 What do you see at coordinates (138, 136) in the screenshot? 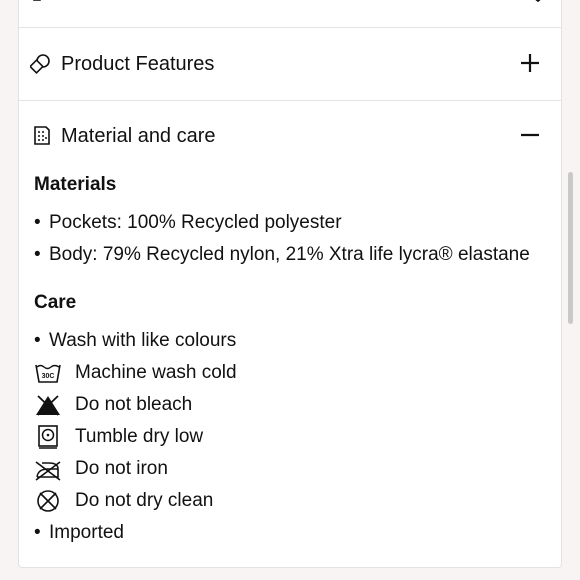
I see `material-care-label: Material and care` at bounding box center [138, 136].